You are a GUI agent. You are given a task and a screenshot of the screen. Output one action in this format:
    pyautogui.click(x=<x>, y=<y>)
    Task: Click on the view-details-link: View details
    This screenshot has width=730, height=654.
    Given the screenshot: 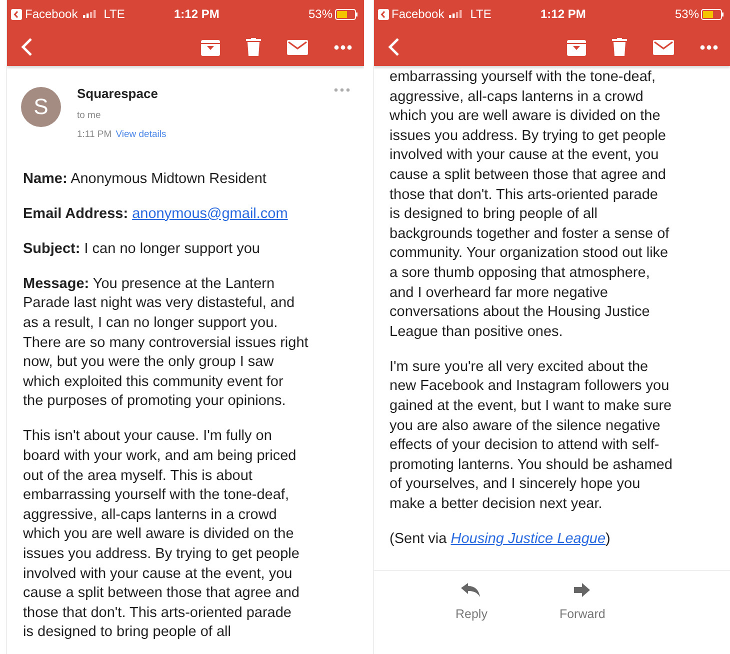 What is the action you would take?
    pyautogui.click(x=141, y=134)
    